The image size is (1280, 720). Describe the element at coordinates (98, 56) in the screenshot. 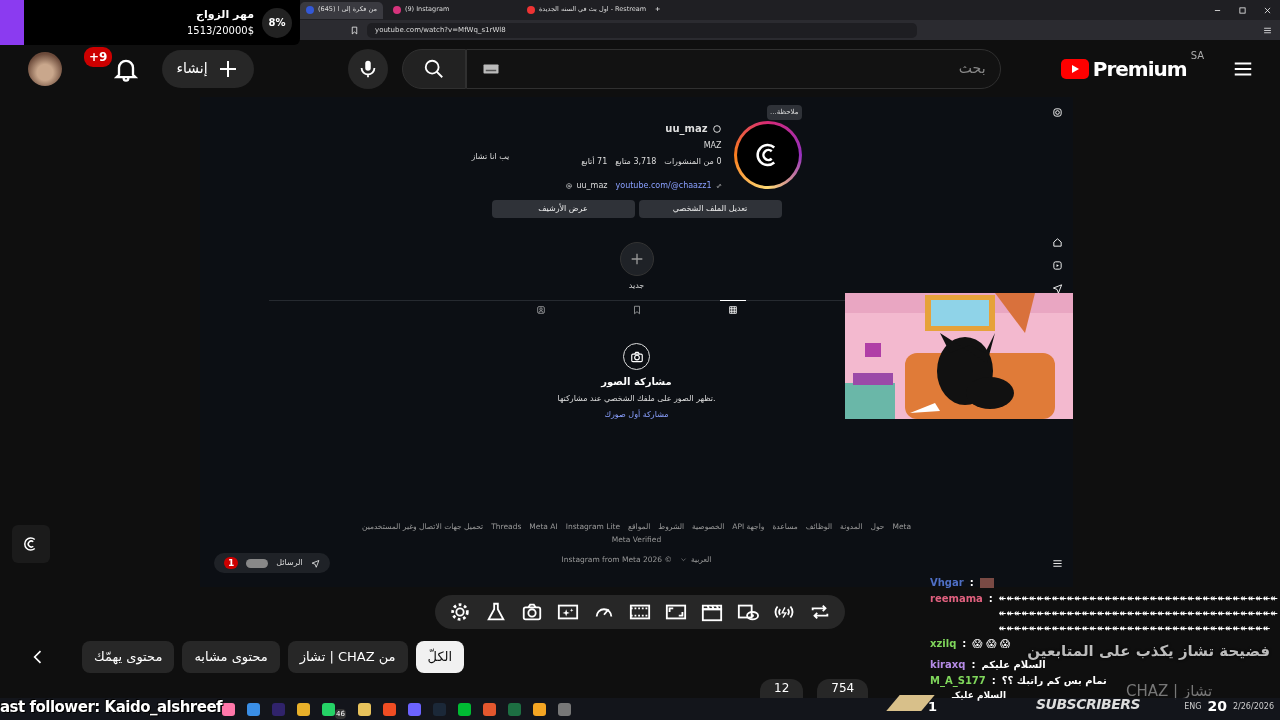

I see `notification-badge: +9` at that location.